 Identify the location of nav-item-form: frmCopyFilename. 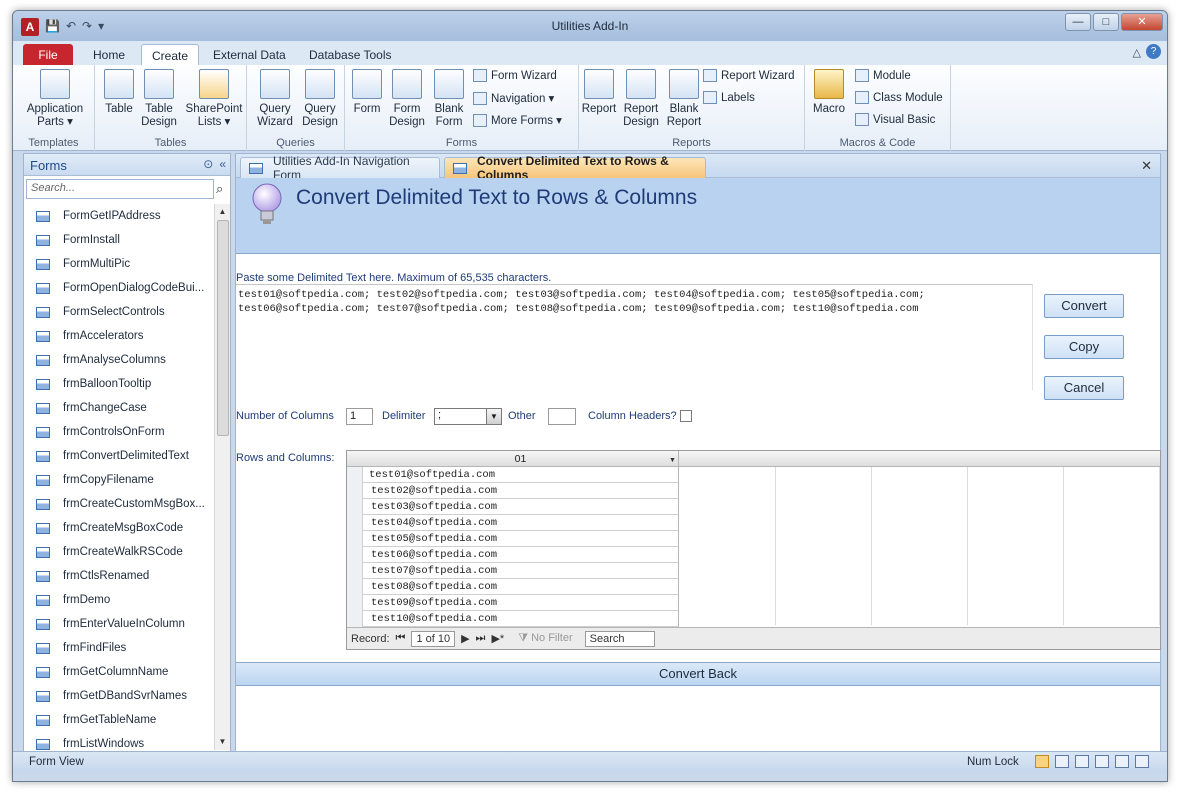
(119, 480).